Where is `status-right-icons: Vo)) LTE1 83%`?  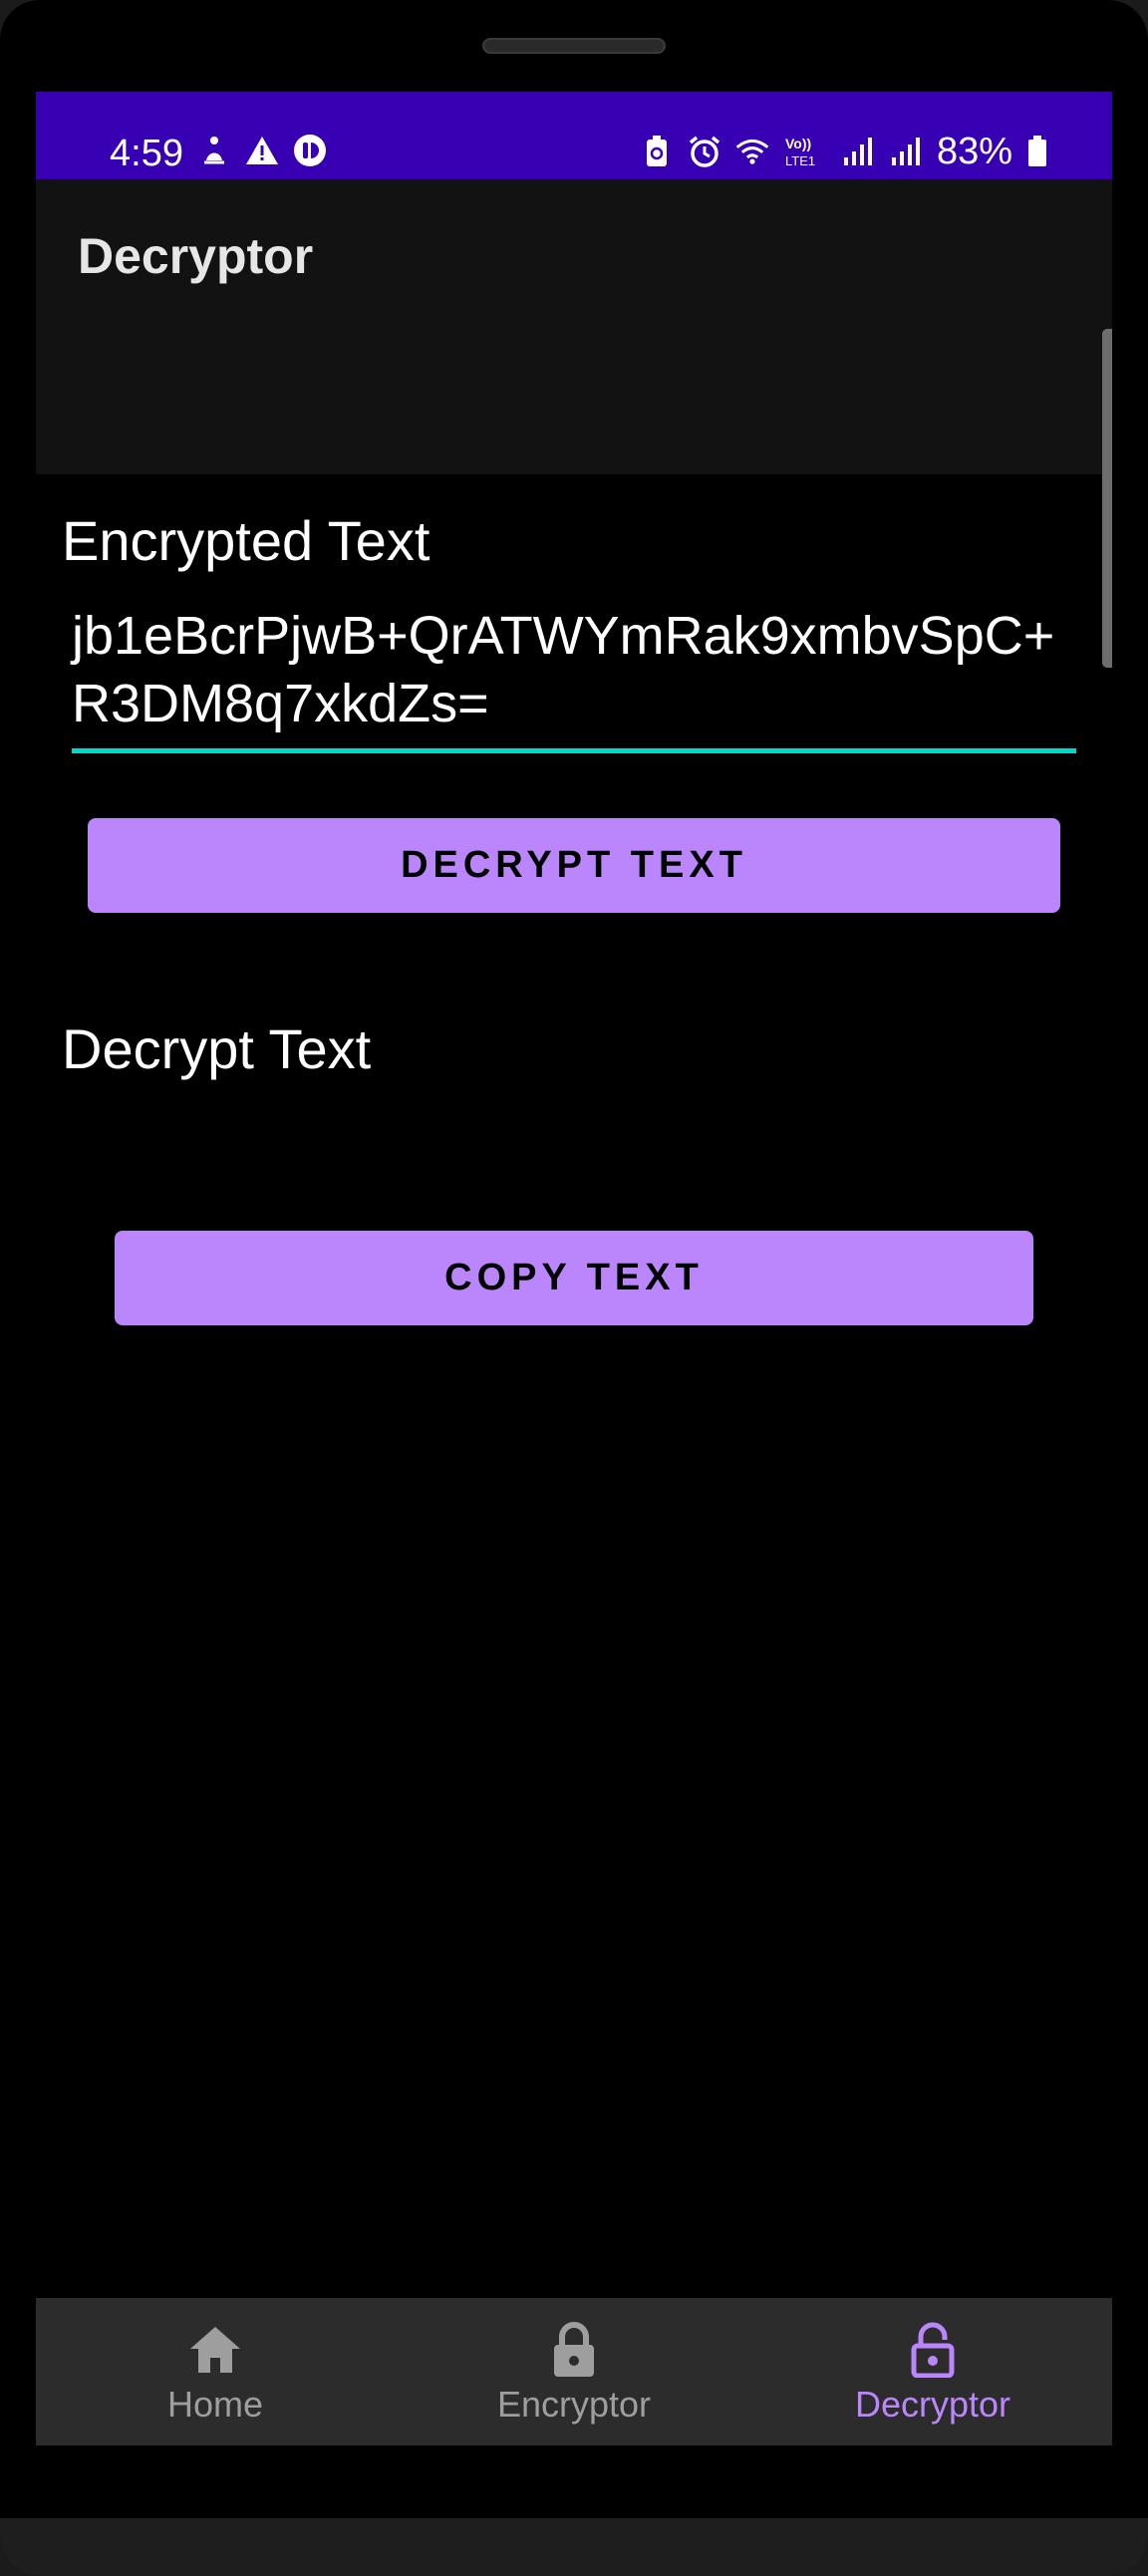 status-right-icons: Vo)) LTE1 83% is located at coordinates (844, 151).